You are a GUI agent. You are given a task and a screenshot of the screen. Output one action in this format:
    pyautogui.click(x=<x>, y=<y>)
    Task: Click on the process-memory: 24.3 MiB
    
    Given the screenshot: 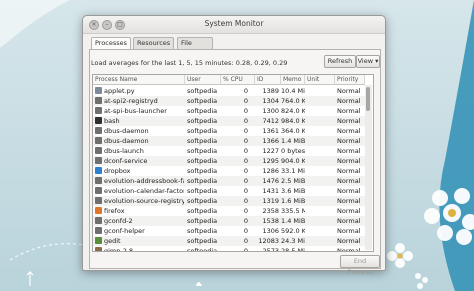 What is the action you would take?
    pyautogui.click(x=293, y=241)
    